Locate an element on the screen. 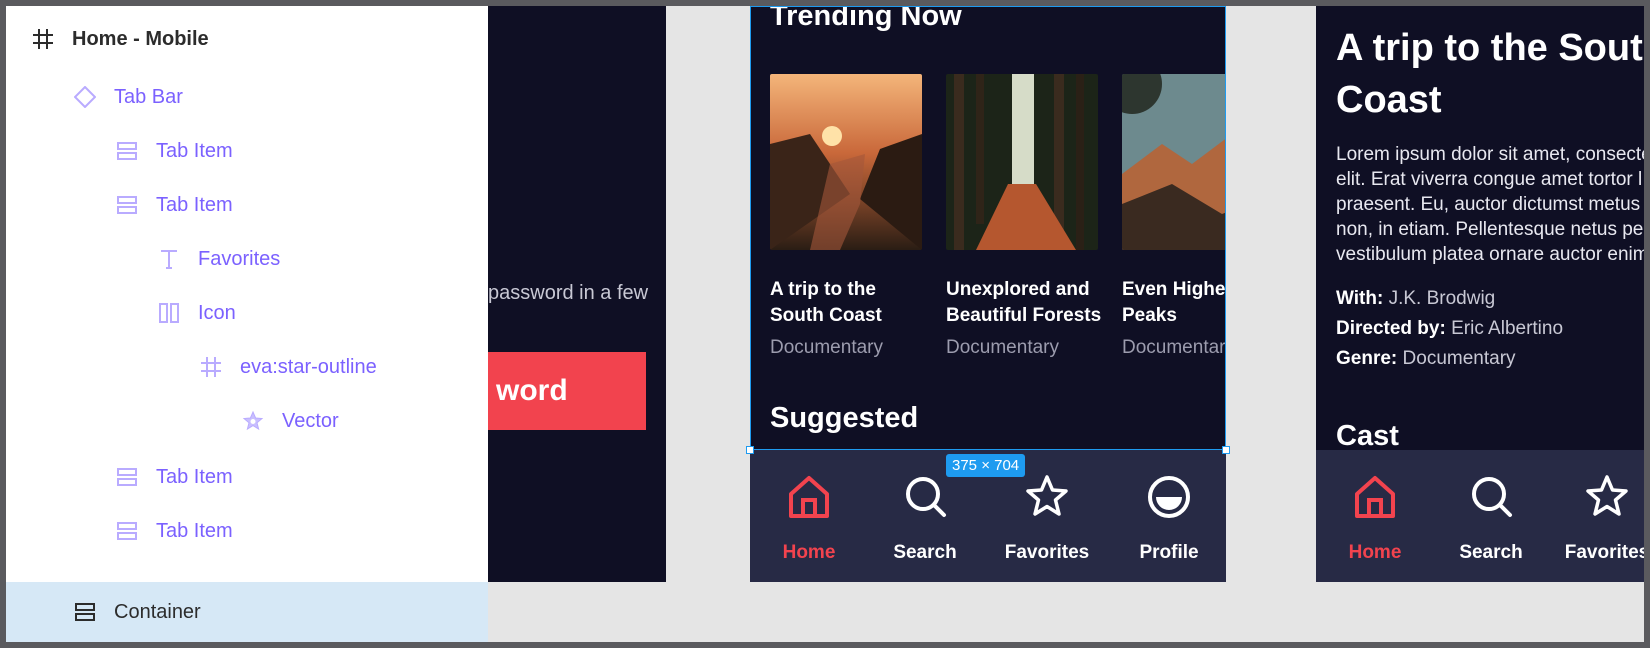 This screenshot has height=648, width=1650. genre: Genre: Documentary is located at coordinates (1426, 358).